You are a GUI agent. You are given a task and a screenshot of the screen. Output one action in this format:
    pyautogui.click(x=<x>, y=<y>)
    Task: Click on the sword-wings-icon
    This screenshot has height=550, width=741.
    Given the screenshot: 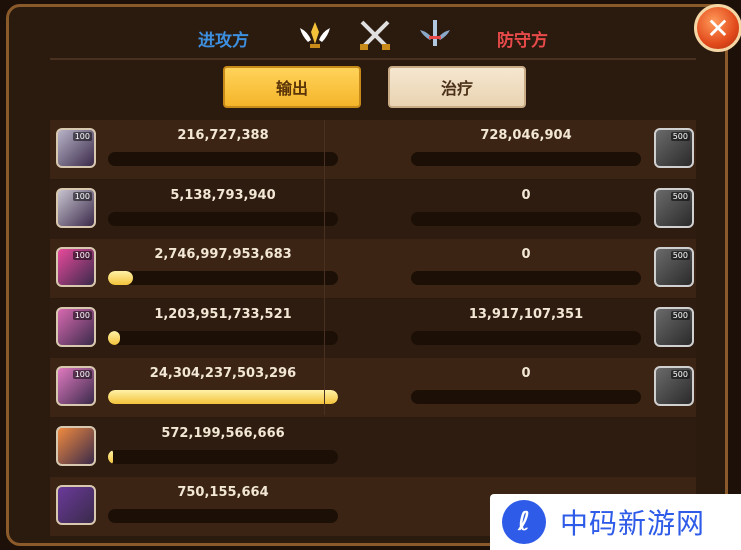 What is the action you would take?
    pyautogui.click(x=435, y=35)
    